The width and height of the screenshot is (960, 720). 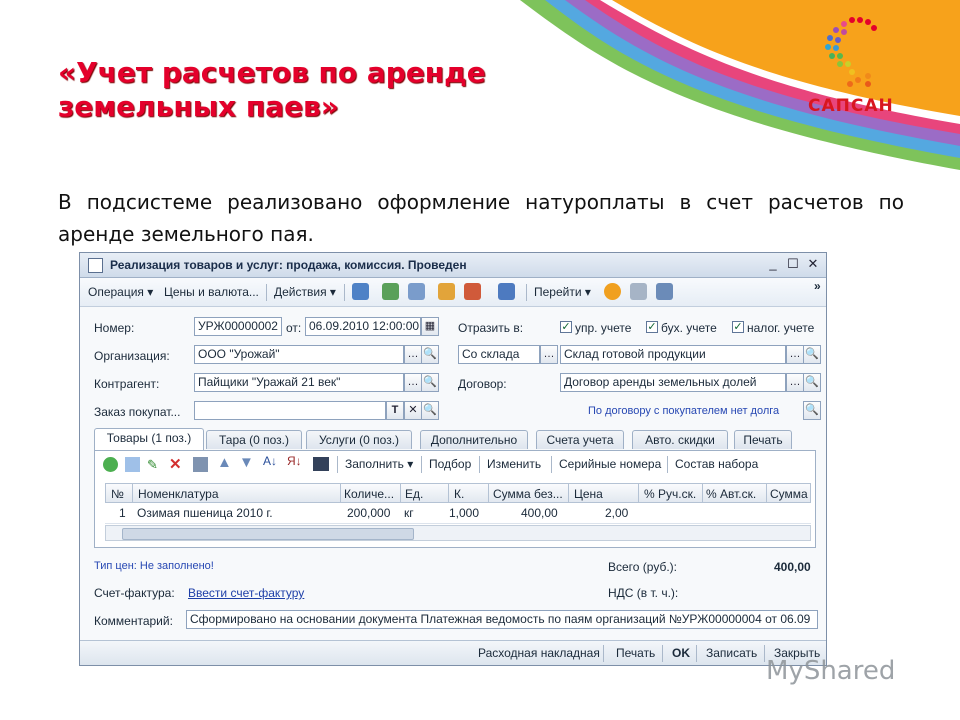 I want to click on help-icon, so click(x=612, y=291).